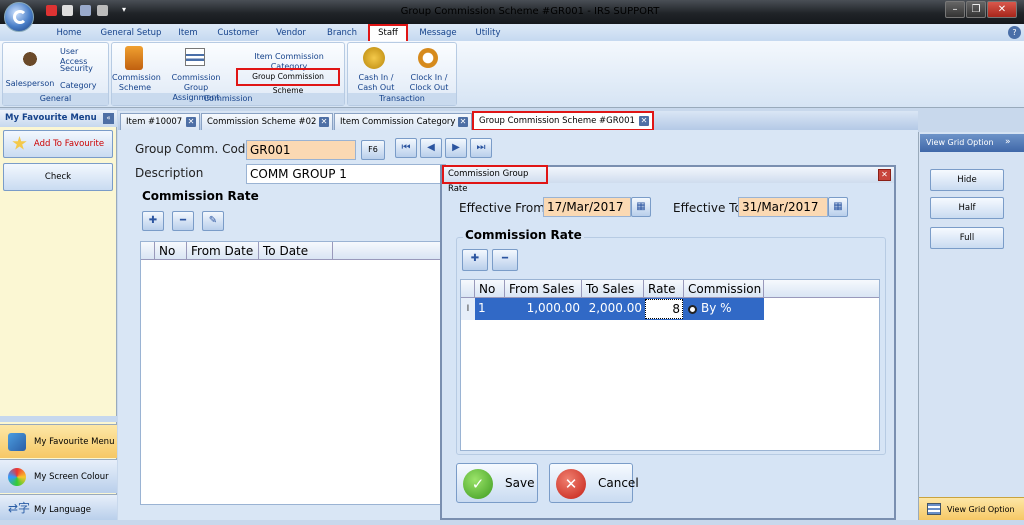  What do you see at coordinates (58, 118) in the screenshot?
I see `favourite-panel-title: My Favourite Menu` at bounding box center [58, 118].